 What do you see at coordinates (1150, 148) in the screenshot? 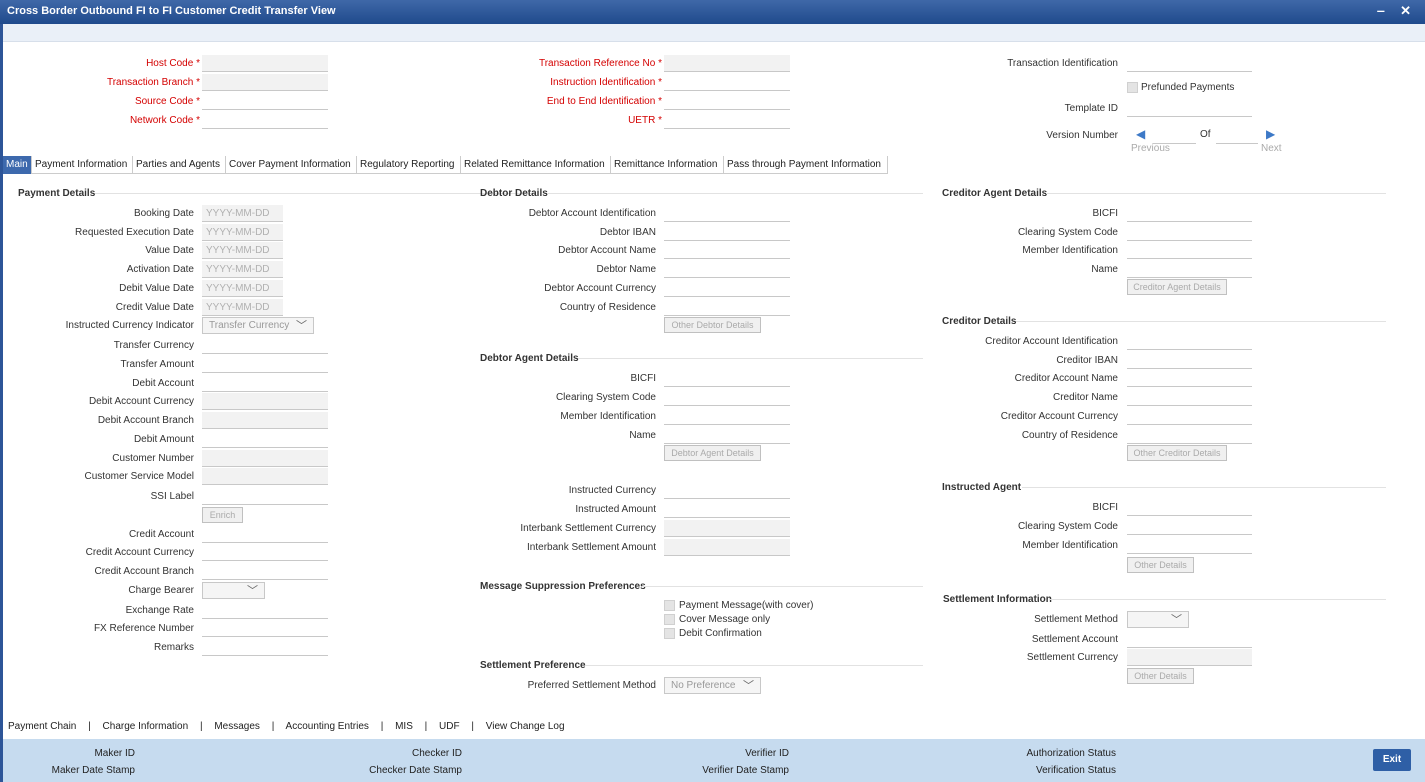
I see `previous-label: Previous` at bounding box center [1150, 148].